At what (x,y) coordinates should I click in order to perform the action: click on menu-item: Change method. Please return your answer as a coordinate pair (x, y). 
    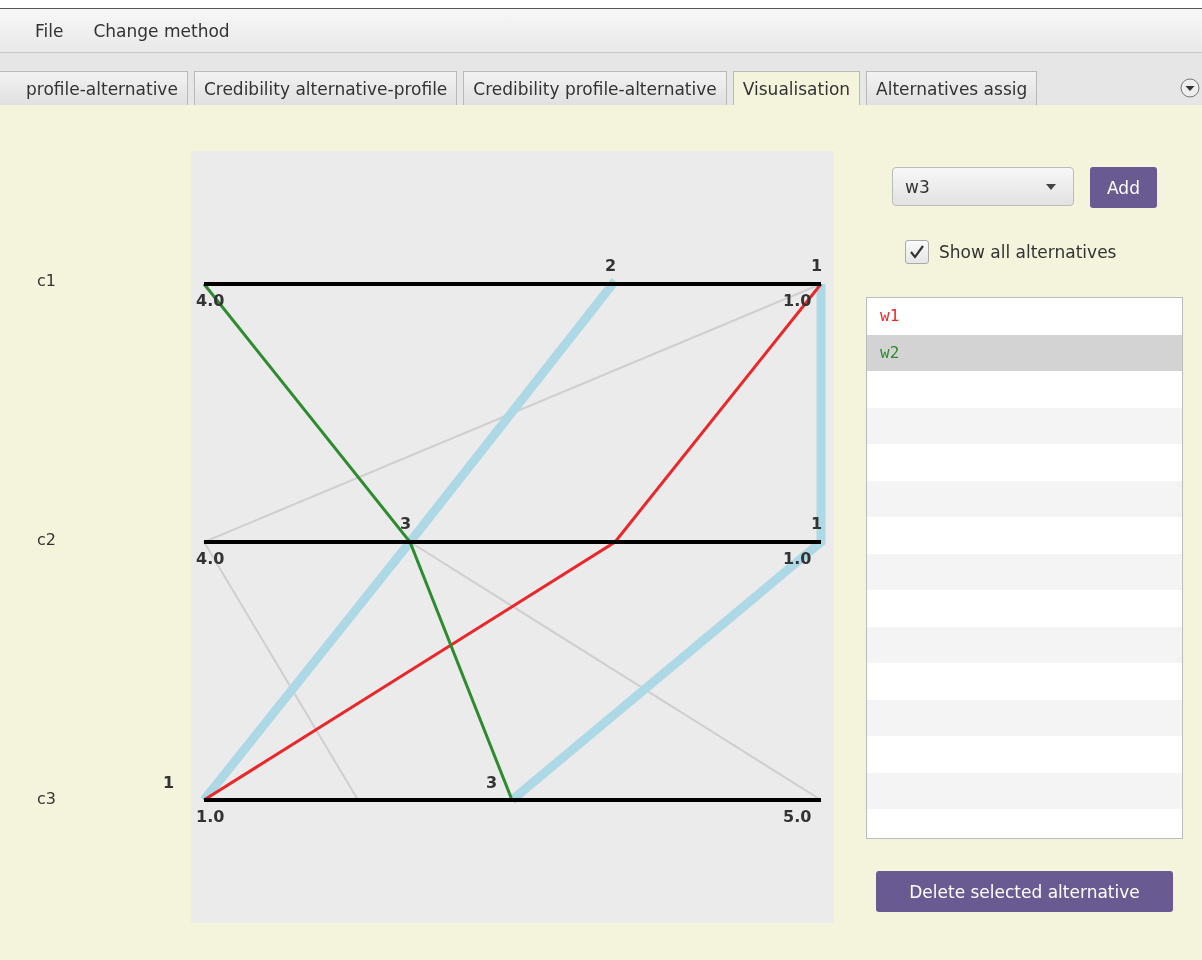
    Looking at the image, I should click on (161, 30).